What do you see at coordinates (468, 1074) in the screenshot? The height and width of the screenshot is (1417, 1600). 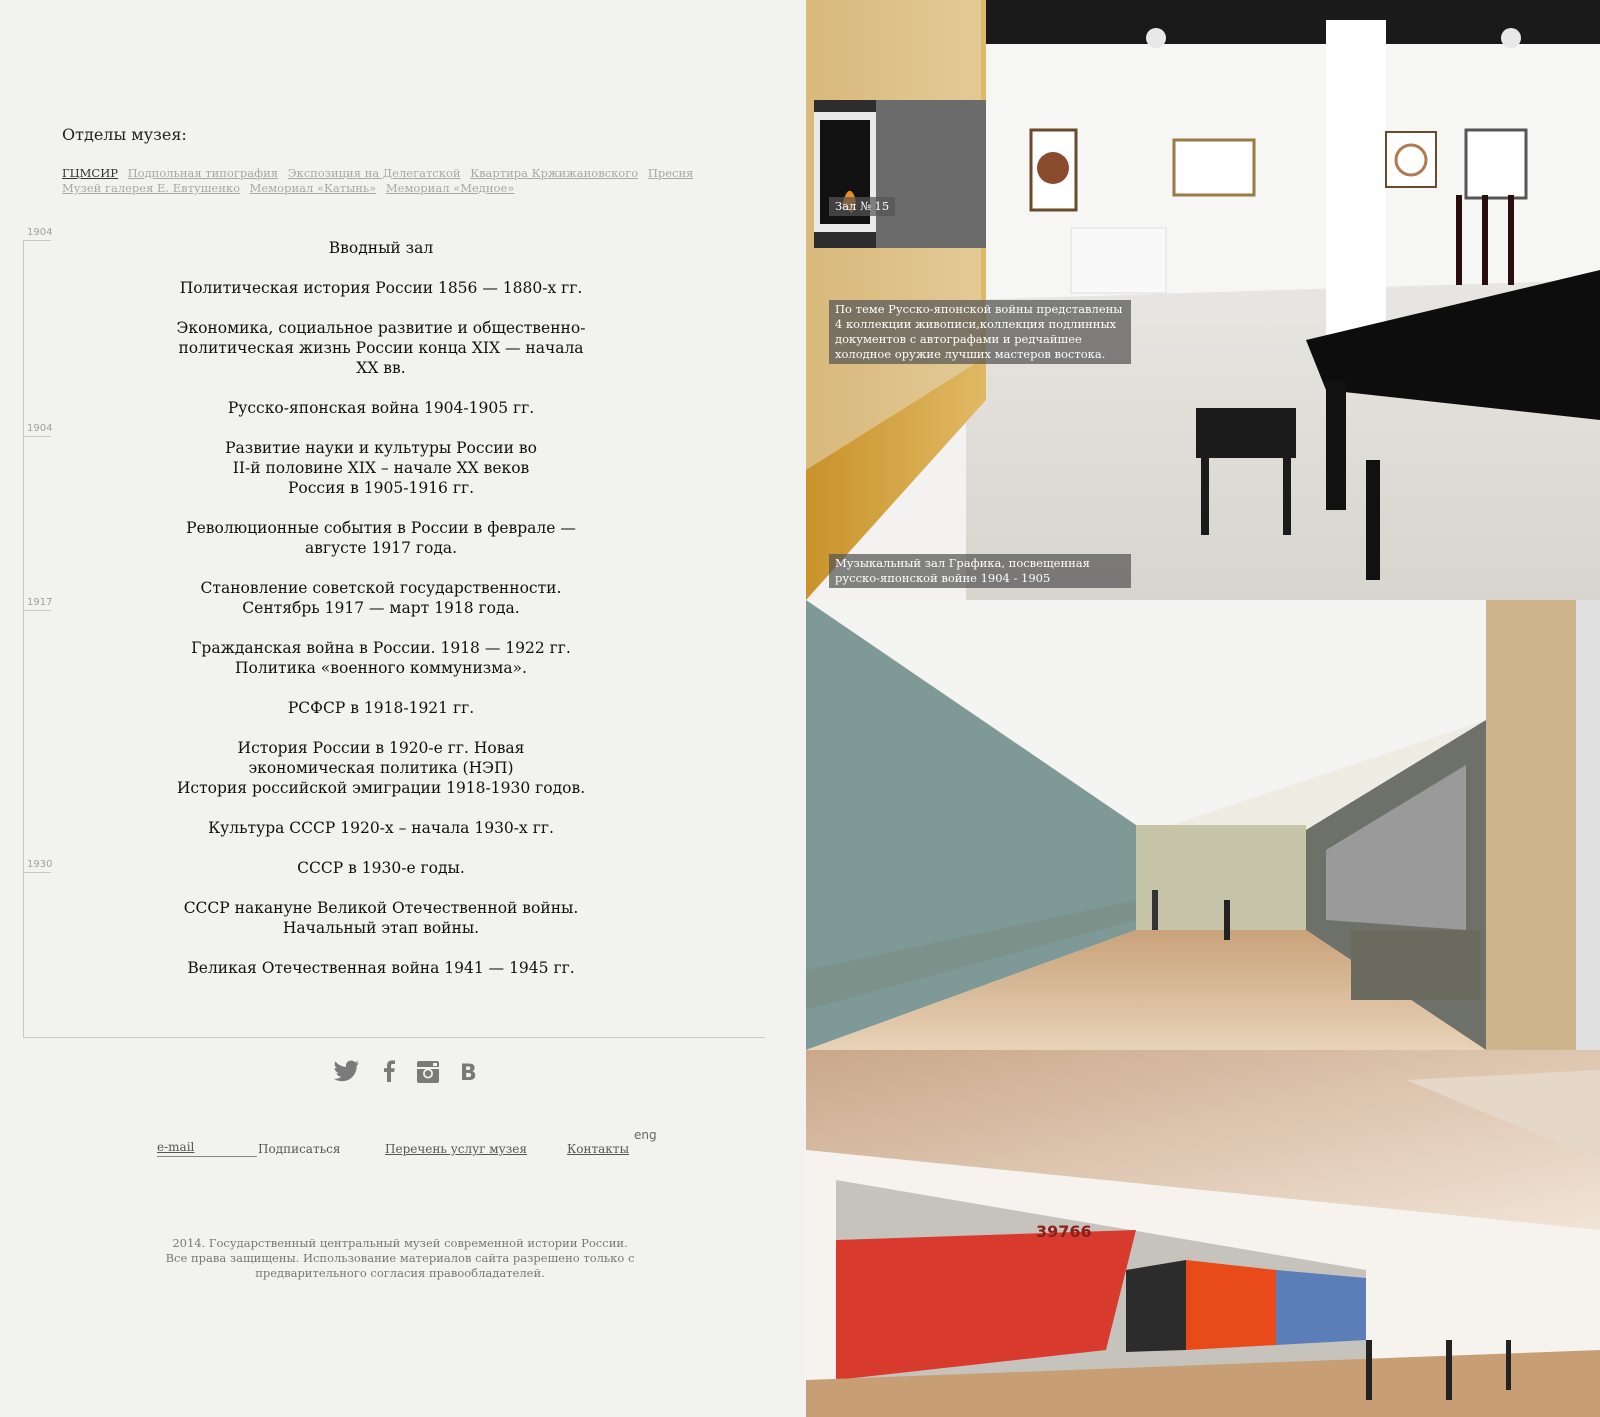 I see `vk-icon: В` at bounding box center [468, 1074].